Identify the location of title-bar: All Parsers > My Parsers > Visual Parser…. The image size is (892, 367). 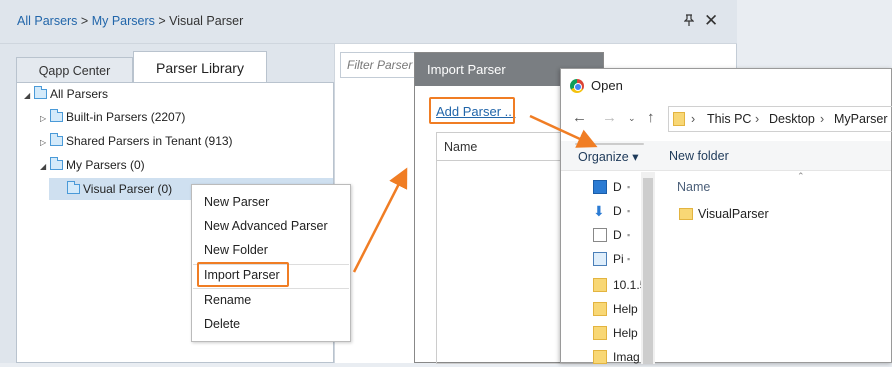
(368, 22).